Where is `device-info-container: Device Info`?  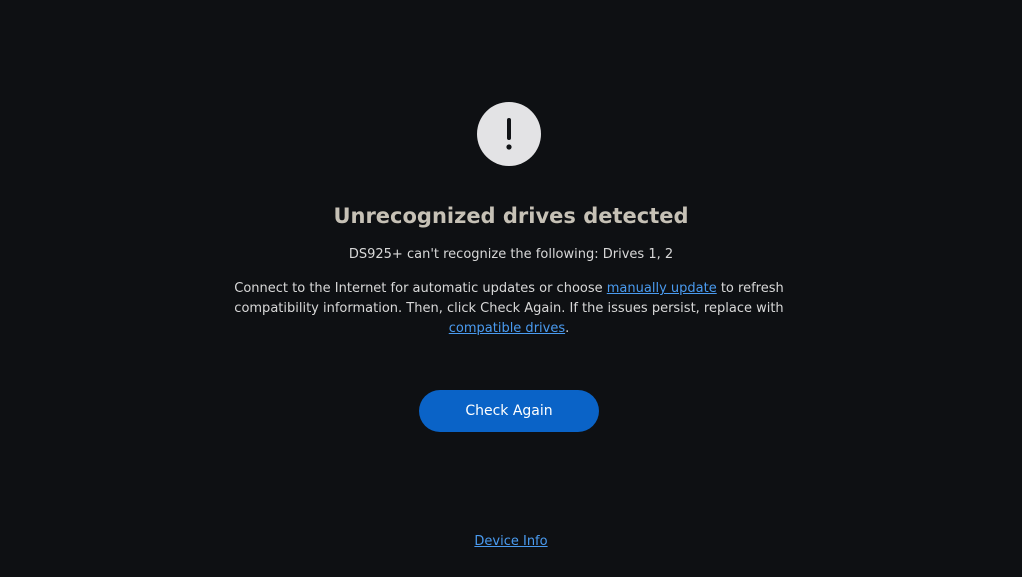 device-info-container: Device Info is located at coordinates (511, 542).